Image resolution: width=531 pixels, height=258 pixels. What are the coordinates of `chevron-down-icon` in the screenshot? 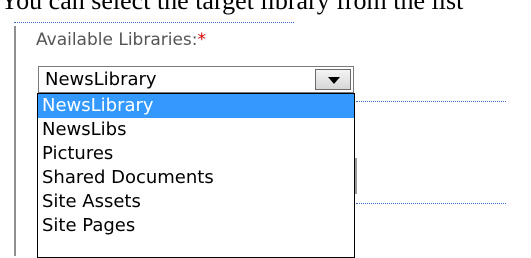 It's located at (334, 80).